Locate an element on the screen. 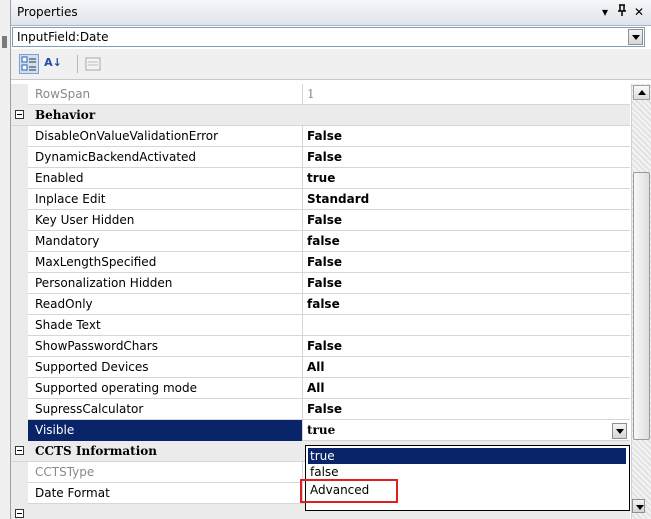 The width and height of the screenshot is (651, 519). category-label: Behavior is located at coordinates (65, 115).